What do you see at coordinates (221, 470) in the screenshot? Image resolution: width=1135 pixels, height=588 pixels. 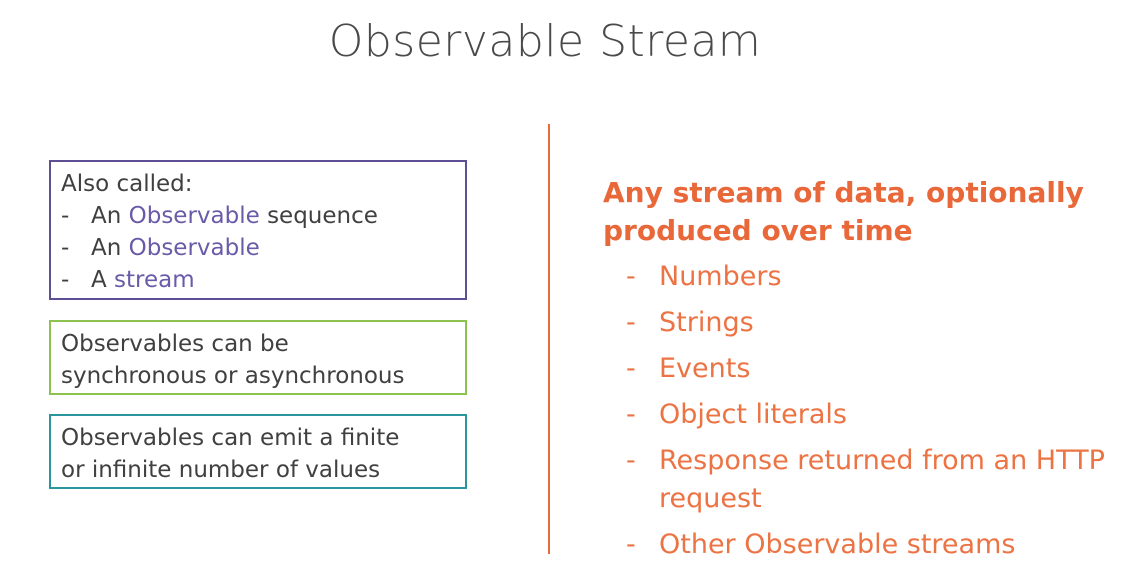 I see `finite-line-2: or infinite number of values` at bounding box center [221, 470].